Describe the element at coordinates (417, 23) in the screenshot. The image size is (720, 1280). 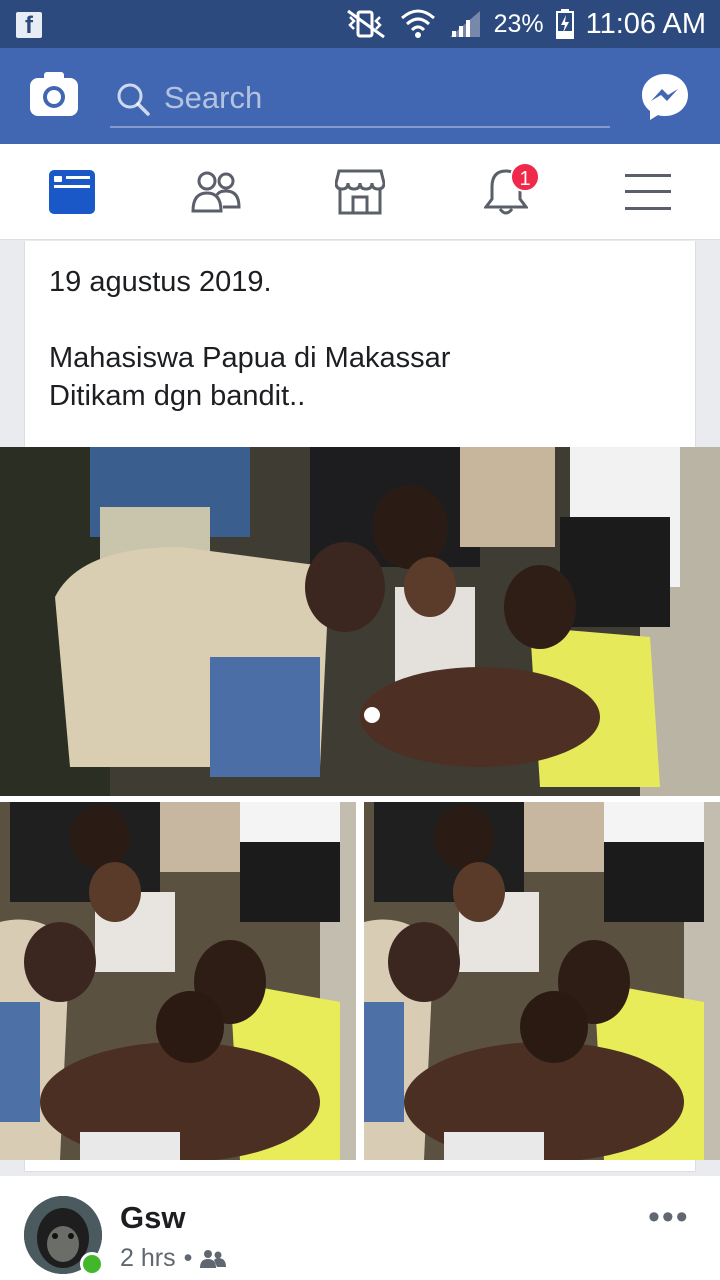
I see `wifi-icon` at that location.